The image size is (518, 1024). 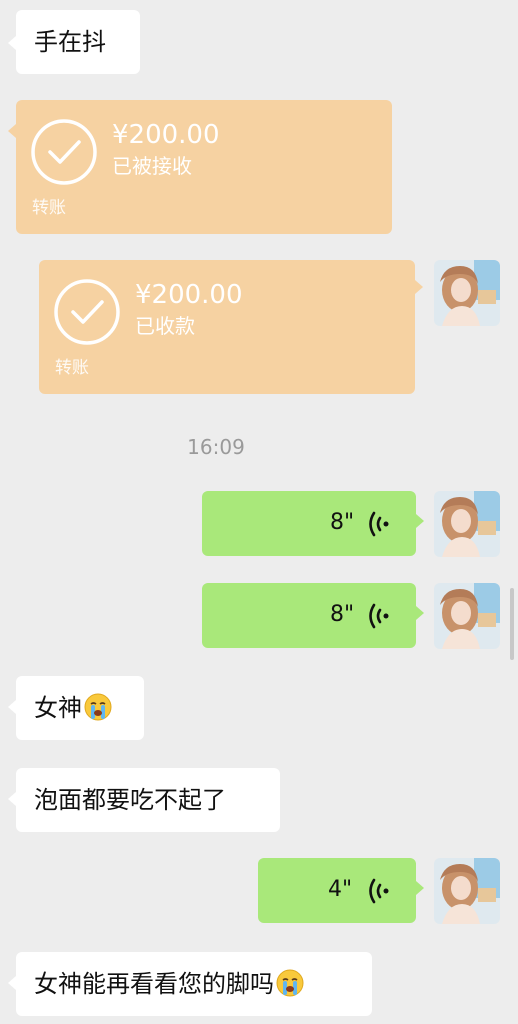 I want to click on transfer-status: 已收款, so click(x=165, y=326).